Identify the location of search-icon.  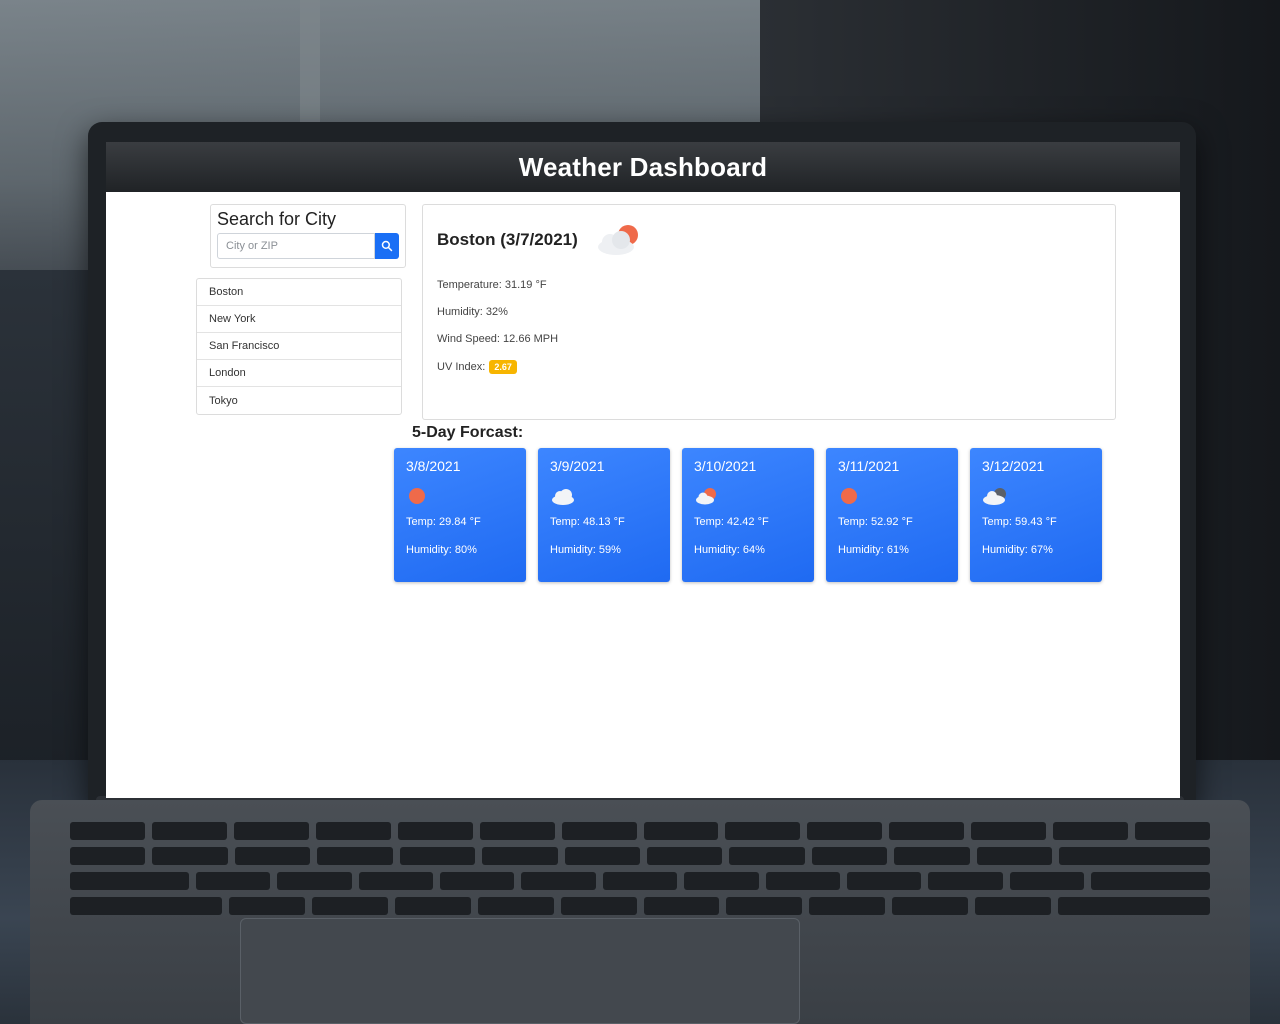
(387, 246).